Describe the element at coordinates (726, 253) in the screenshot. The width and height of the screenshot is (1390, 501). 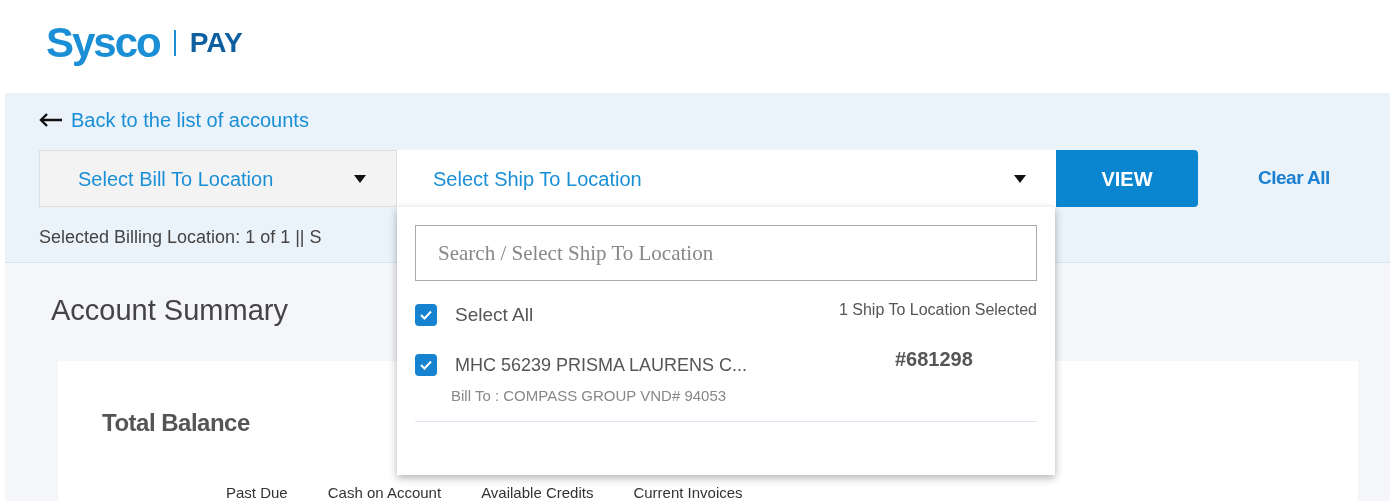
I see `search-field: Search / Select Ship To Location` at that location.